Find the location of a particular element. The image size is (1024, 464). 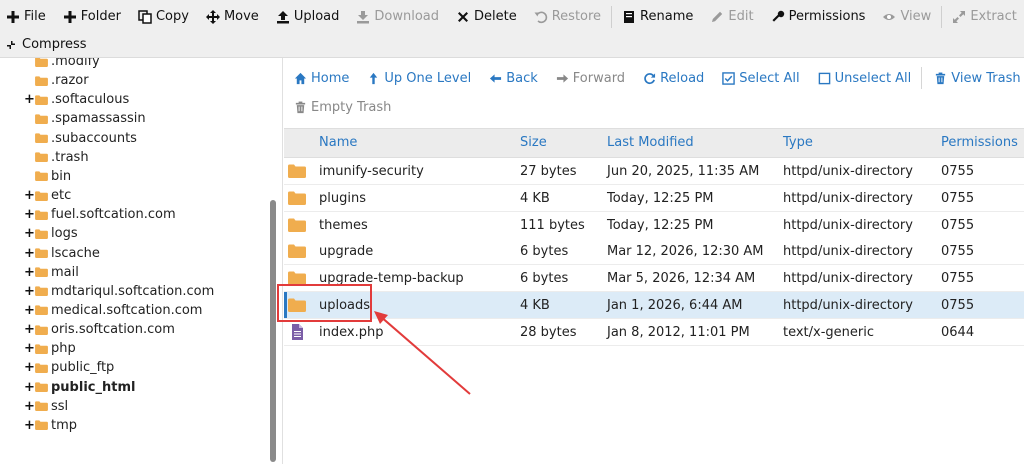

permissions-button: Permissions is located at coordinates (818, 17).